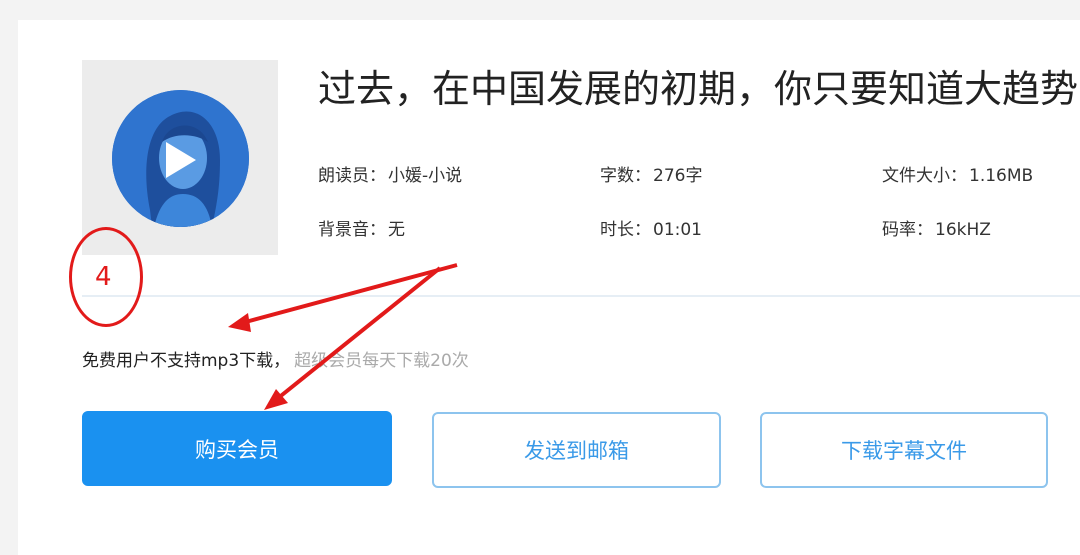 The height and width of the screenshot is (555, 1080). I want to click on annotation-arrows, so click(343, 336).